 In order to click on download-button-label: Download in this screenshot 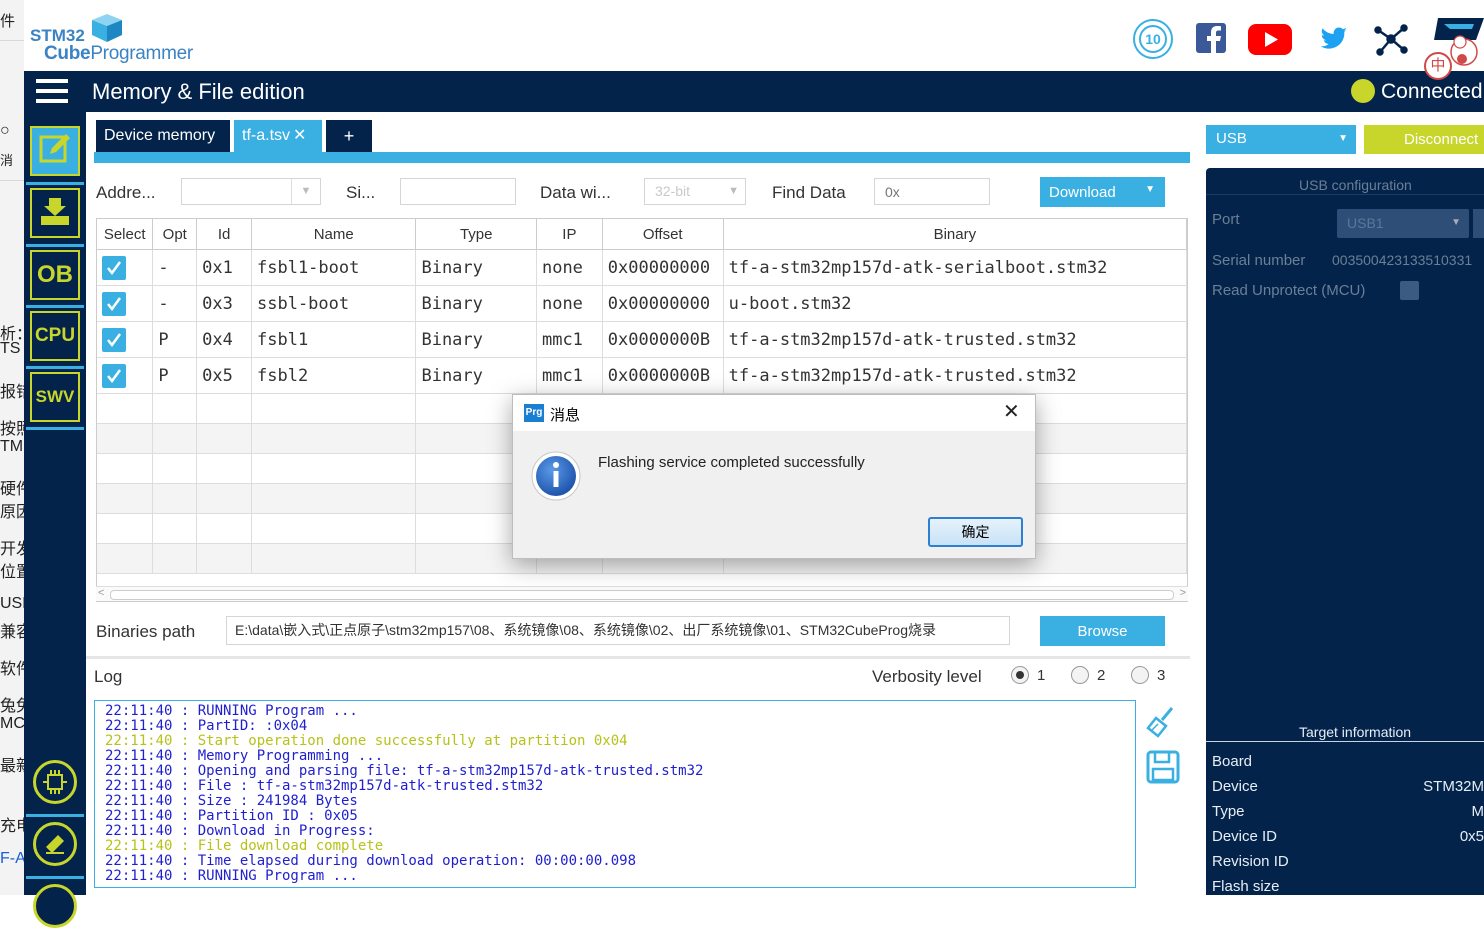, I will do `click(1082, 192)`.